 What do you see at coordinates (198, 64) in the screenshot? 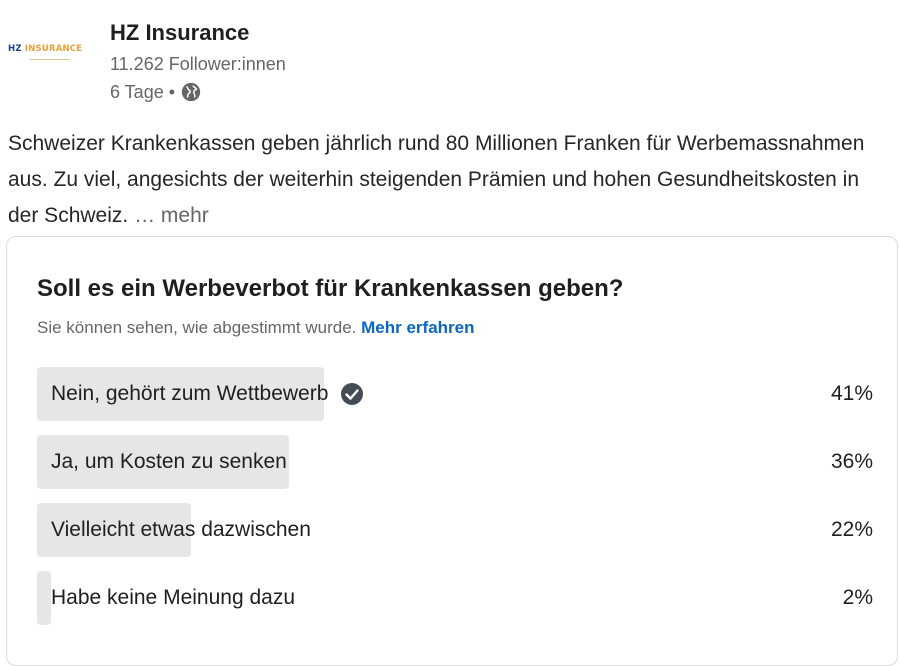
I see `follower-count: 11.262 Follower:innen` at bounding box center [198, 64].